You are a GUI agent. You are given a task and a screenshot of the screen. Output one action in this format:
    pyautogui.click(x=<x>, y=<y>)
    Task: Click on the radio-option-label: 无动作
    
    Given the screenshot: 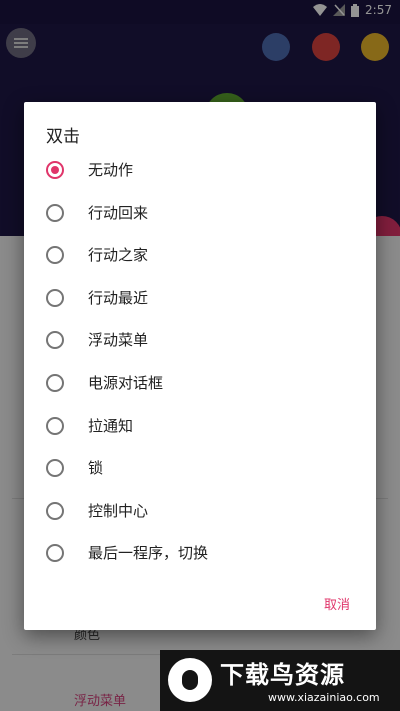 What is the action you would take?
    pyautogui.click(x=111, y=170)
    